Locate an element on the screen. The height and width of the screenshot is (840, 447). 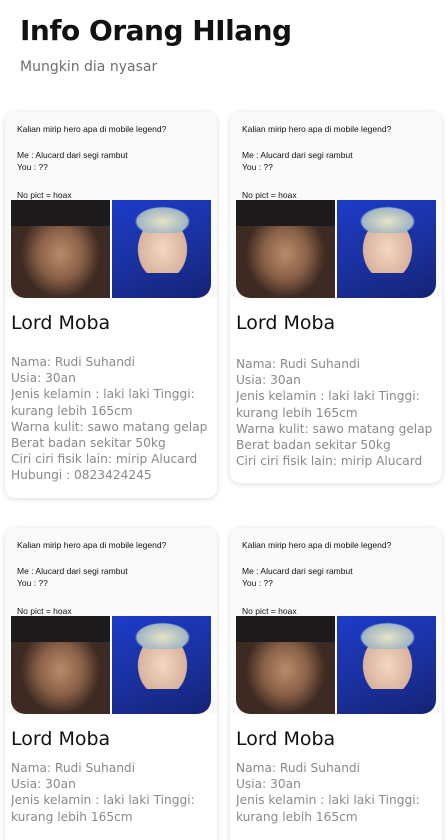
page-header: Info Orang HIlang Mungkin dia nyasar is located at coordinates (156, 44).